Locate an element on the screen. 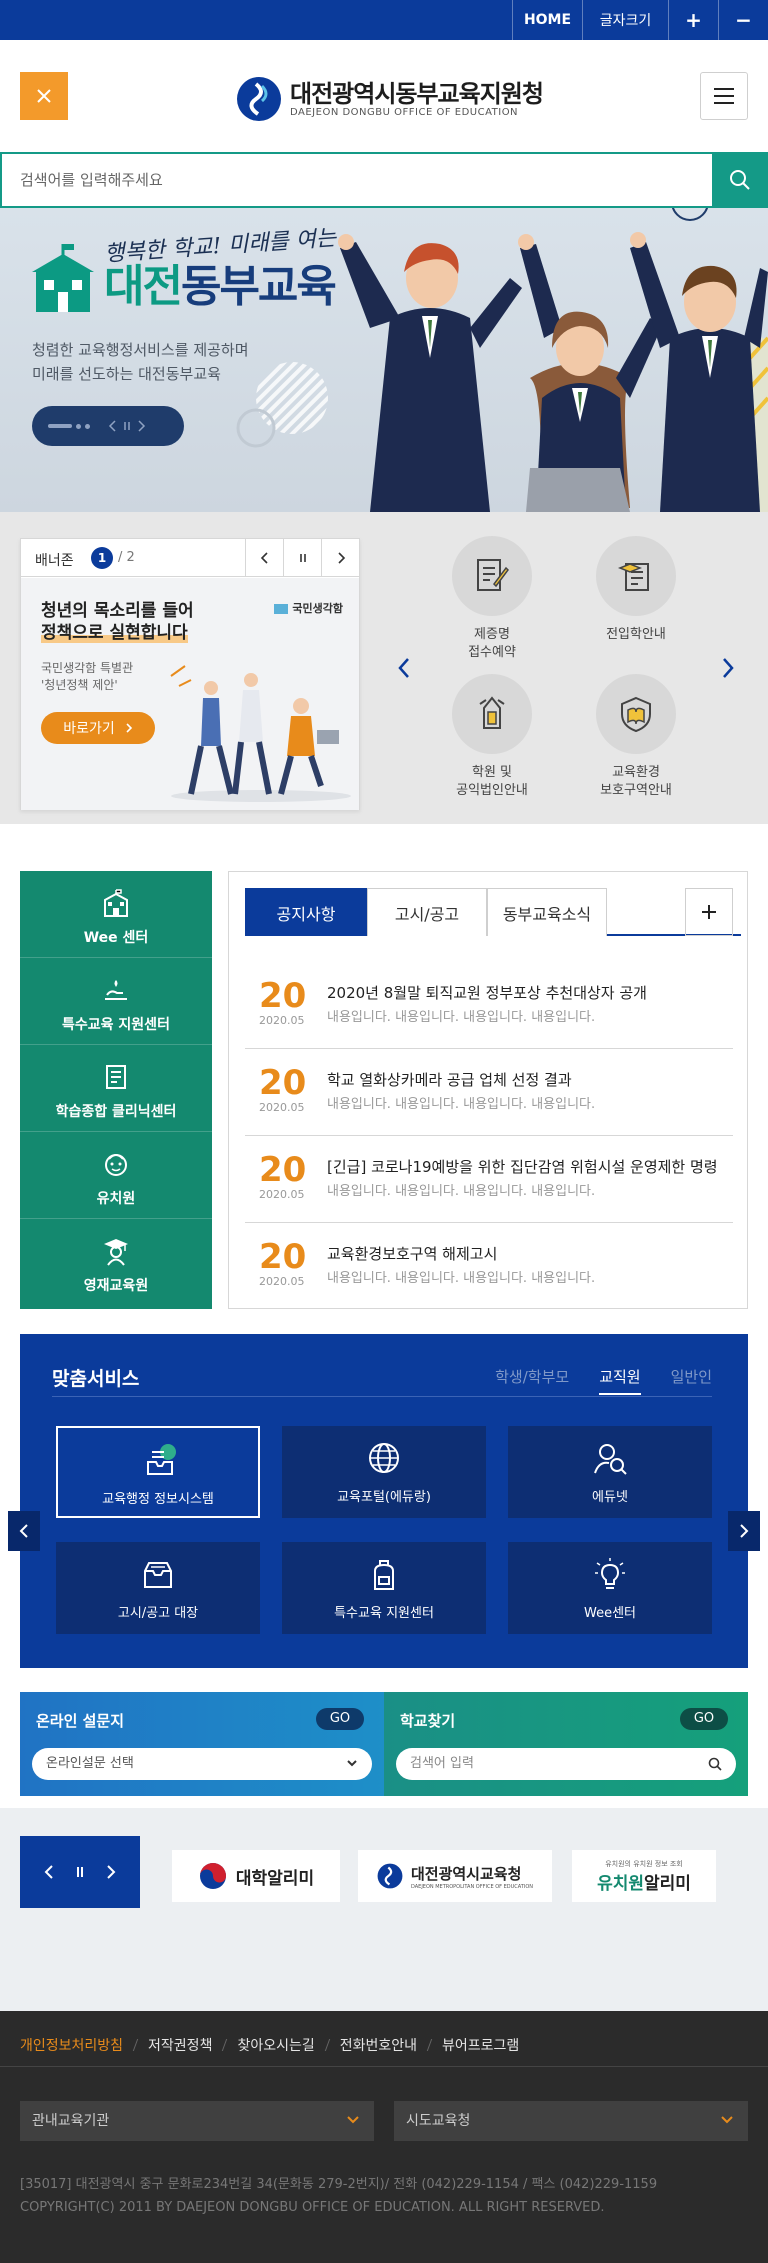  link-label: 대전광역시교육청 is located at coordinates (466, 1873).